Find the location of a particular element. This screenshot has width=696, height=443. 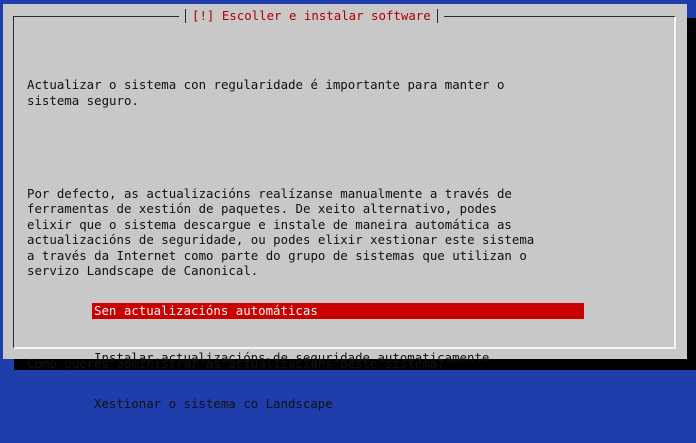

title-left-tick is located at coordinates (185, 16).